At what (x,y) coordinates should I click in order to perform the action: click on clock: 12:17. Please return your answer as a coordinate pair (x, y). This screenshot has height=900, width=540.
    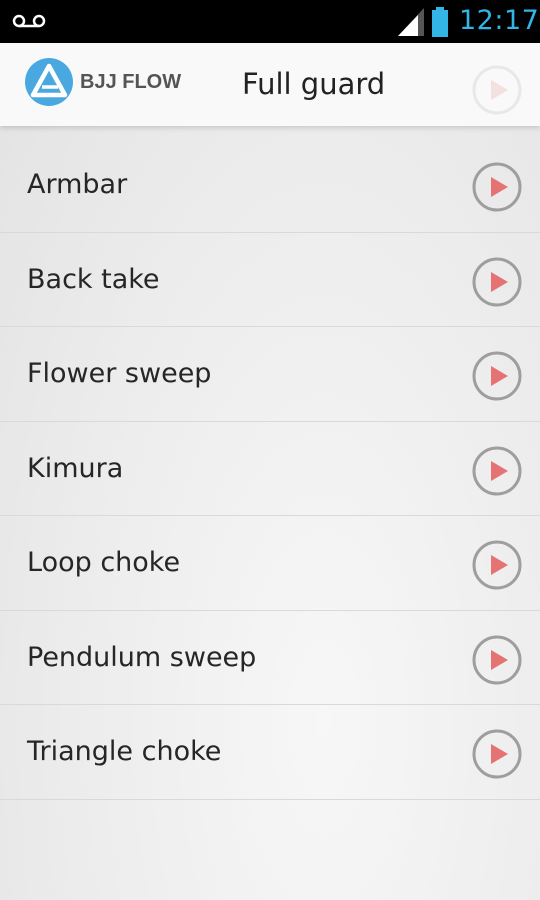
    Looking at the image, I should click on (499, 20).